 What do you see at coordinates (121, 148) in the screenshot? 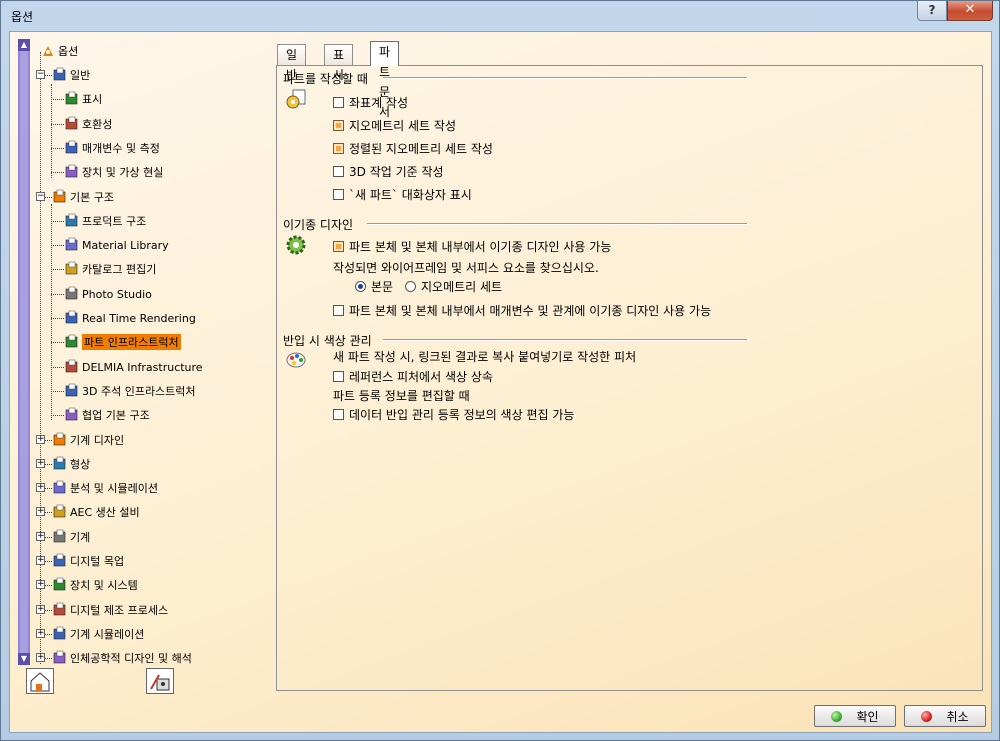
I see `tree-node-label: 매개변수 및 측정` at bounding box center [121, 148].